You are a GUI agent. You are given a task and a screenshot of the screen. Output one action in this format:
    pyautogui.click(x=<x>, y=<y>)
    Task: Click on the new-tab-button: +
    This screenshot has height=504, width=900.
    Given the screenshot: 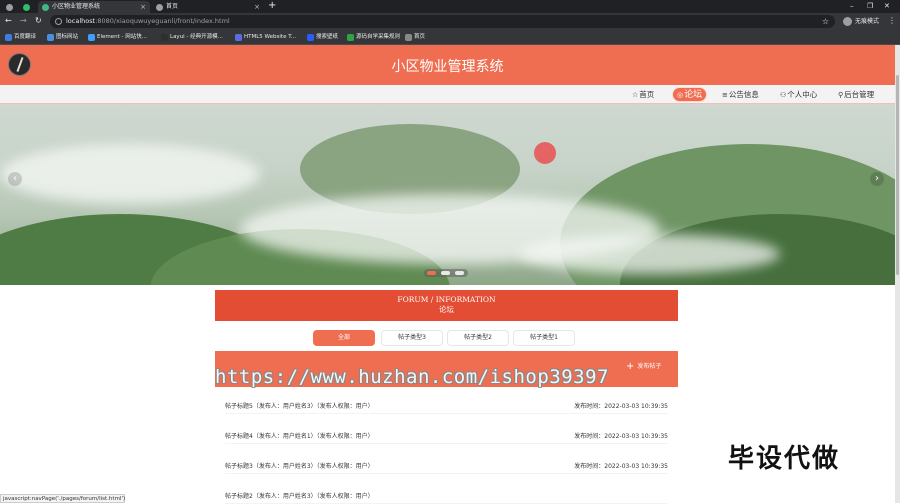 What is the action you would take?
    pyautogui.click(x=272, y=6)
    